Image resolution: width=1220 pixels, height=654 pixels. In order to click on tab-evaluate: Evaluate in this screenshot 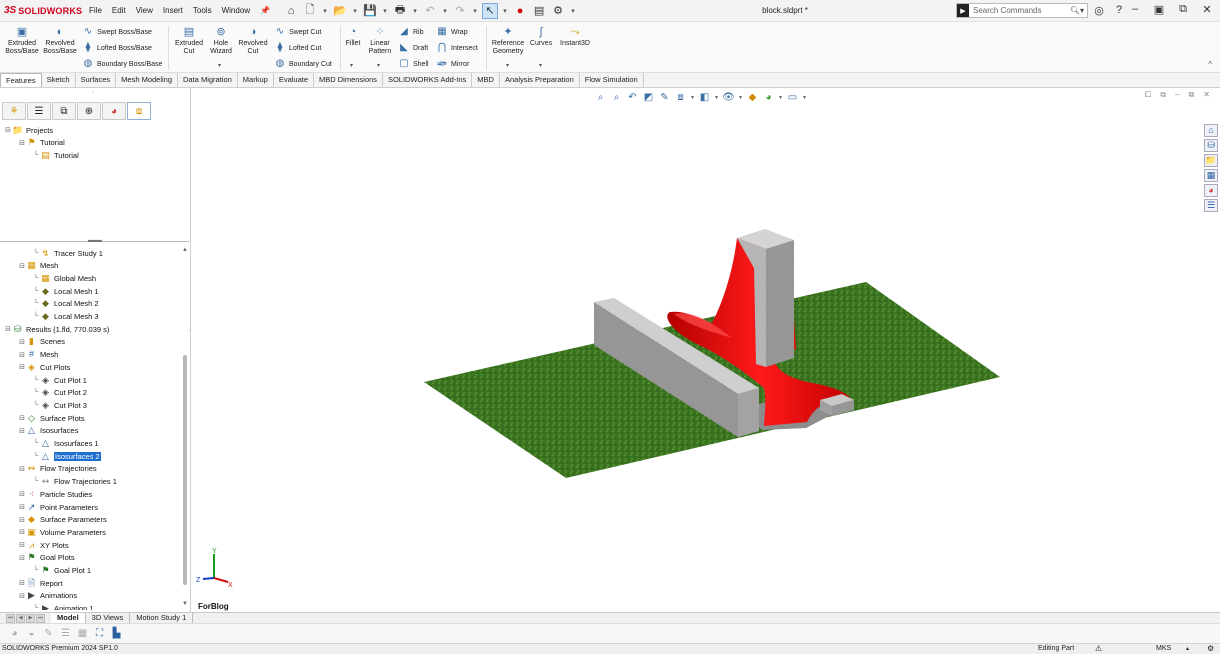, I will do `click(294, 80)`.